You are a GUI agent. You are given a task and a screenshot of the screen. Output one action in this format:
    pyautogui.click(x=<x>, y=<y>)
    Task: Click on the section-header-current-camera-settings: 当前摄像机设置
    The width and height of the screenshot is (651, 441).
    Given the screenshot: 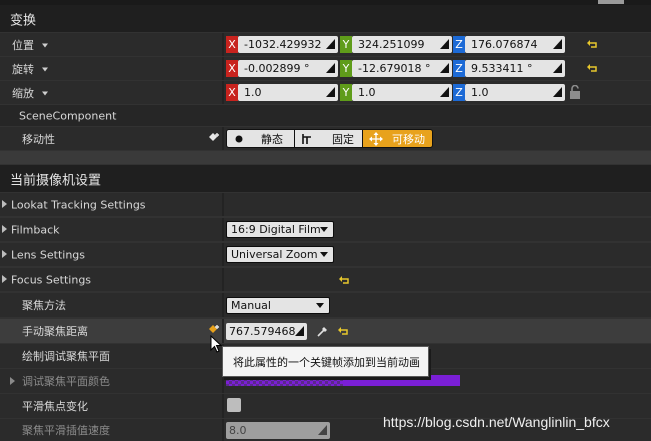 What is the action you would take?
    pyautogui.click(x=325, y=178)
    